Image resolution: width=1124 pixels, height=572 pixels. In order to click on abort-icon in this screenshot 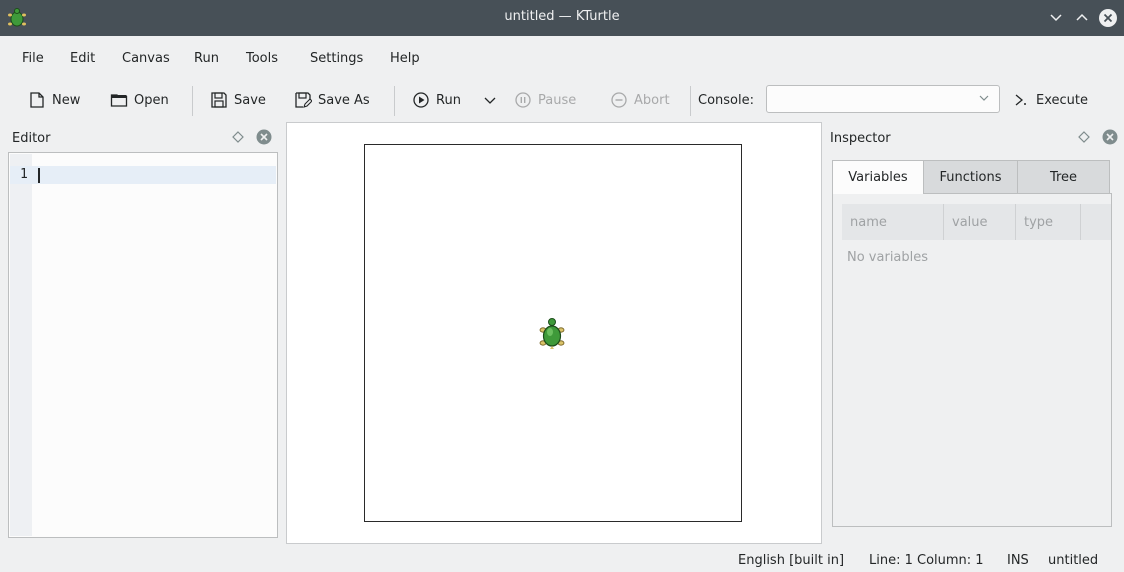, I will do `click(619, 100)`.